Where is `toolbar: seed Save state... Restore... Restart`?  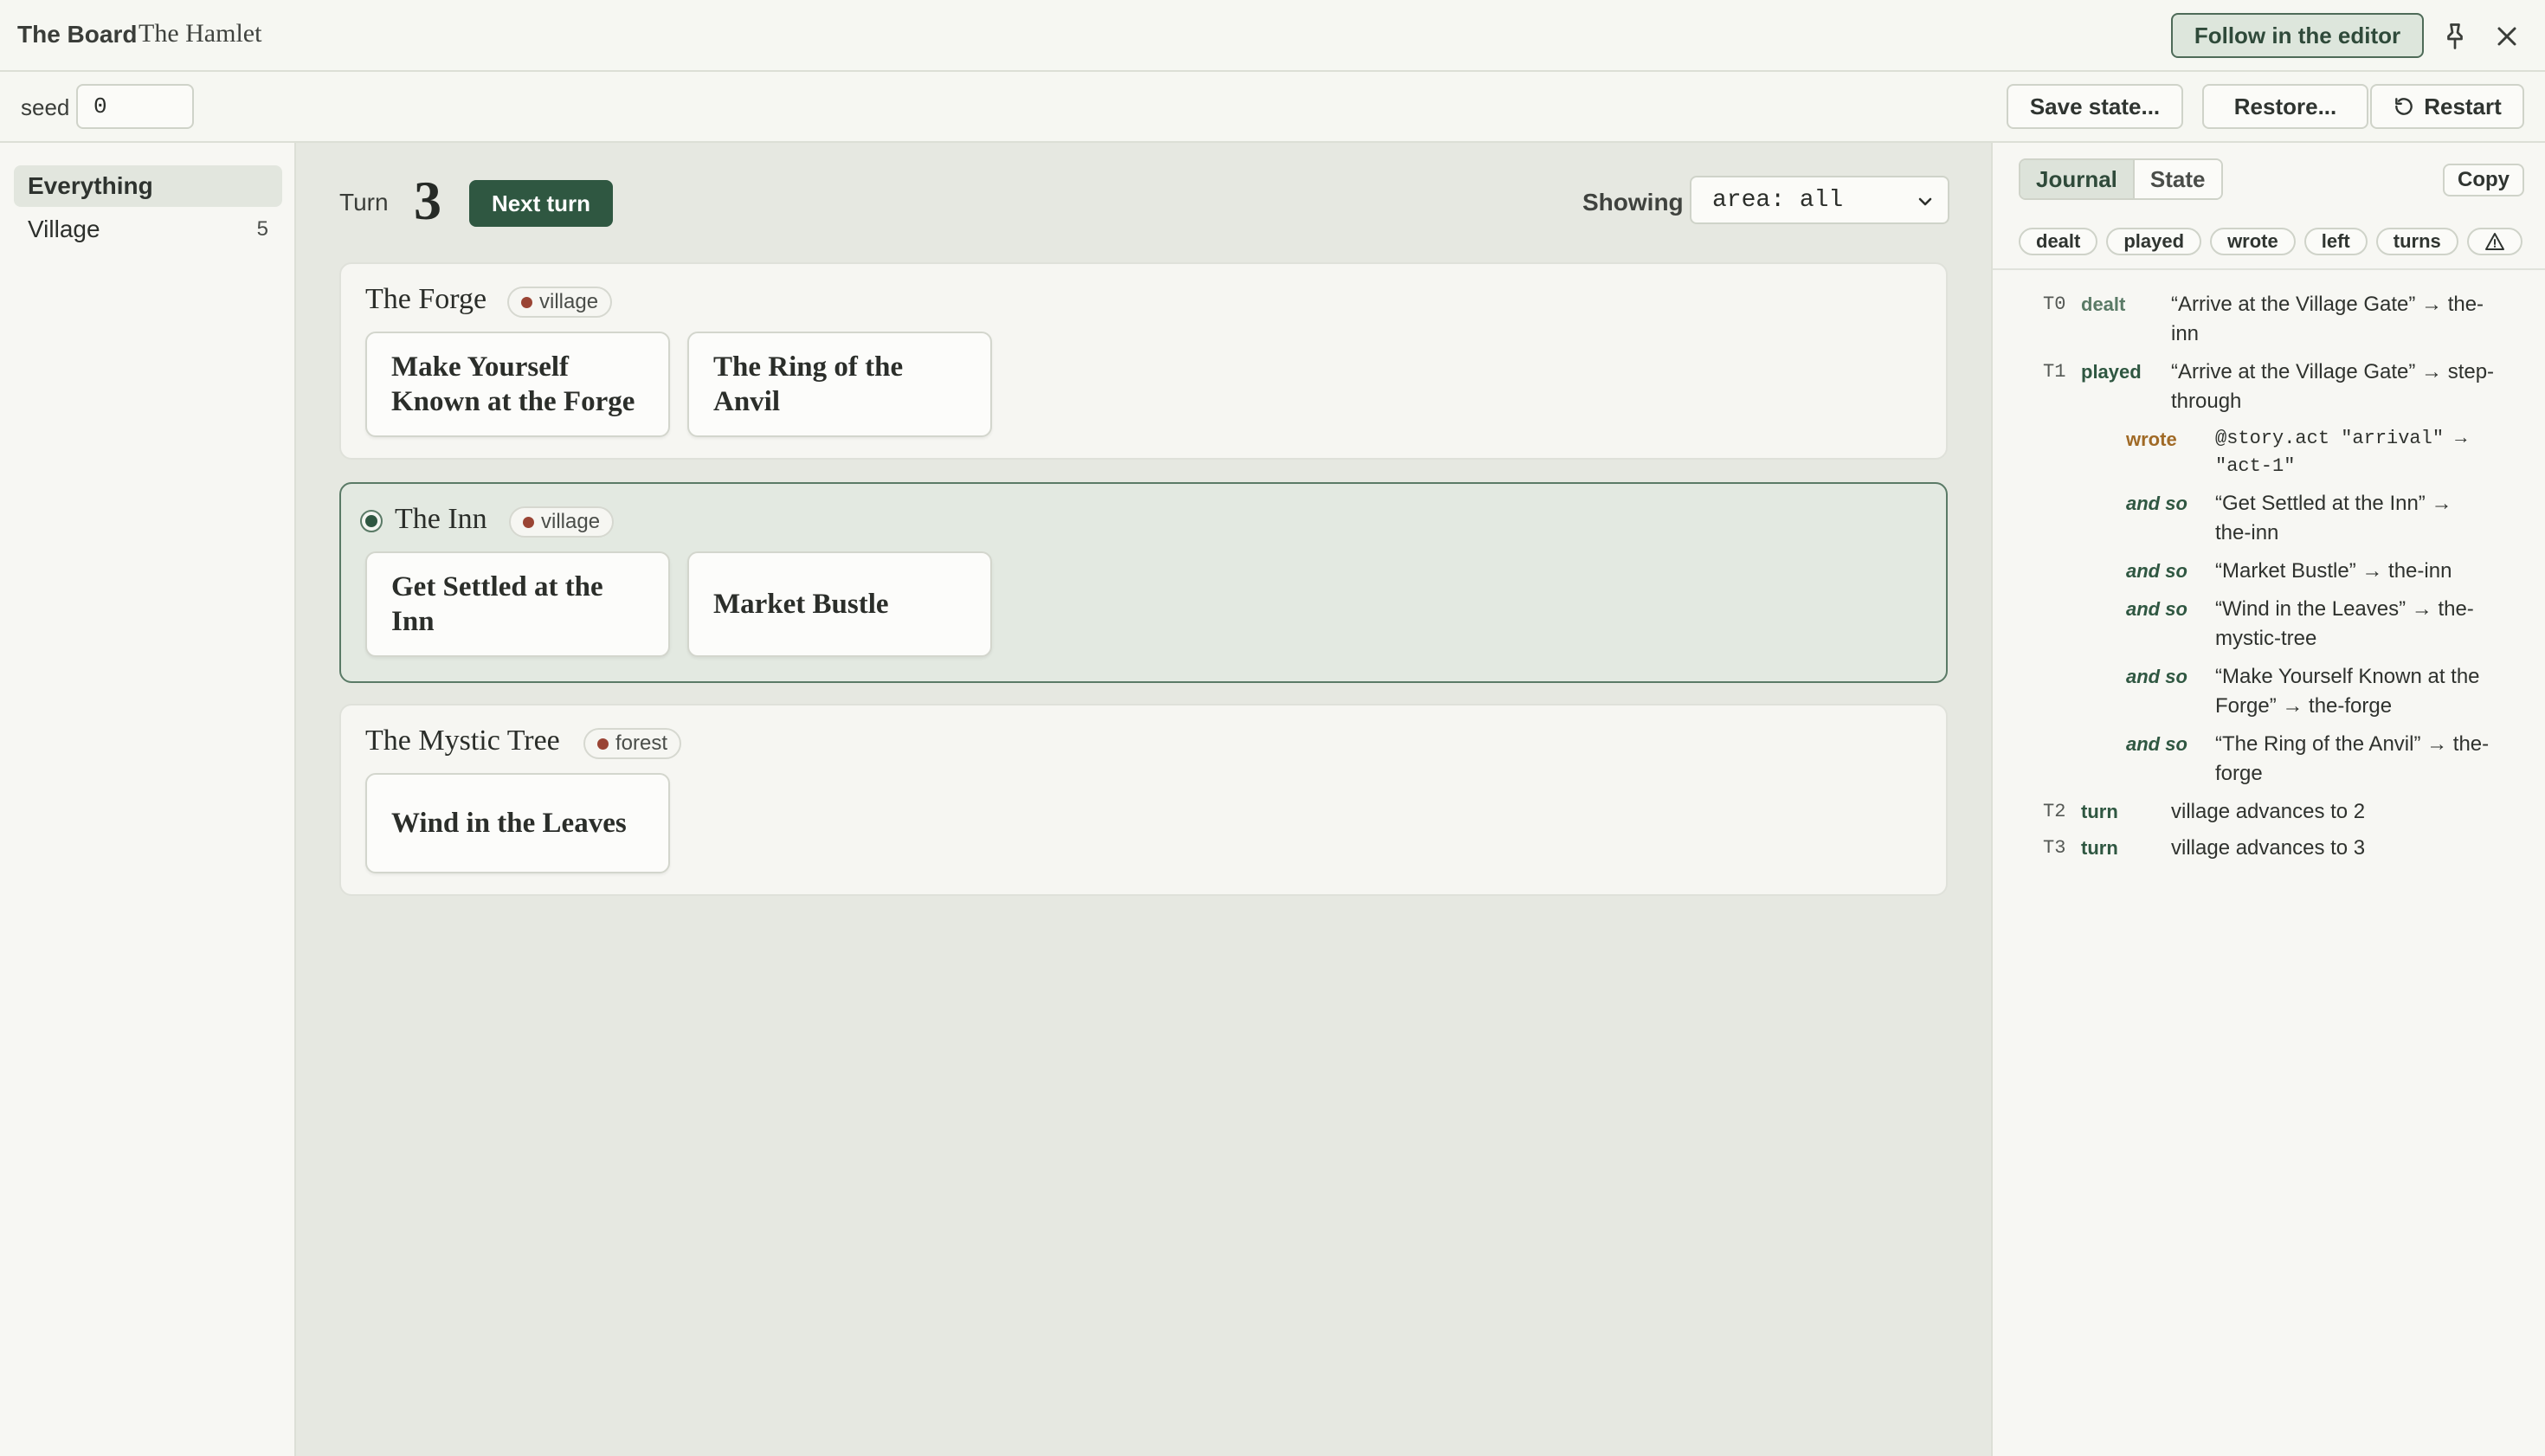
toolbar: seed Save state... Restore... Restart is located at coordinates (1273, 107).